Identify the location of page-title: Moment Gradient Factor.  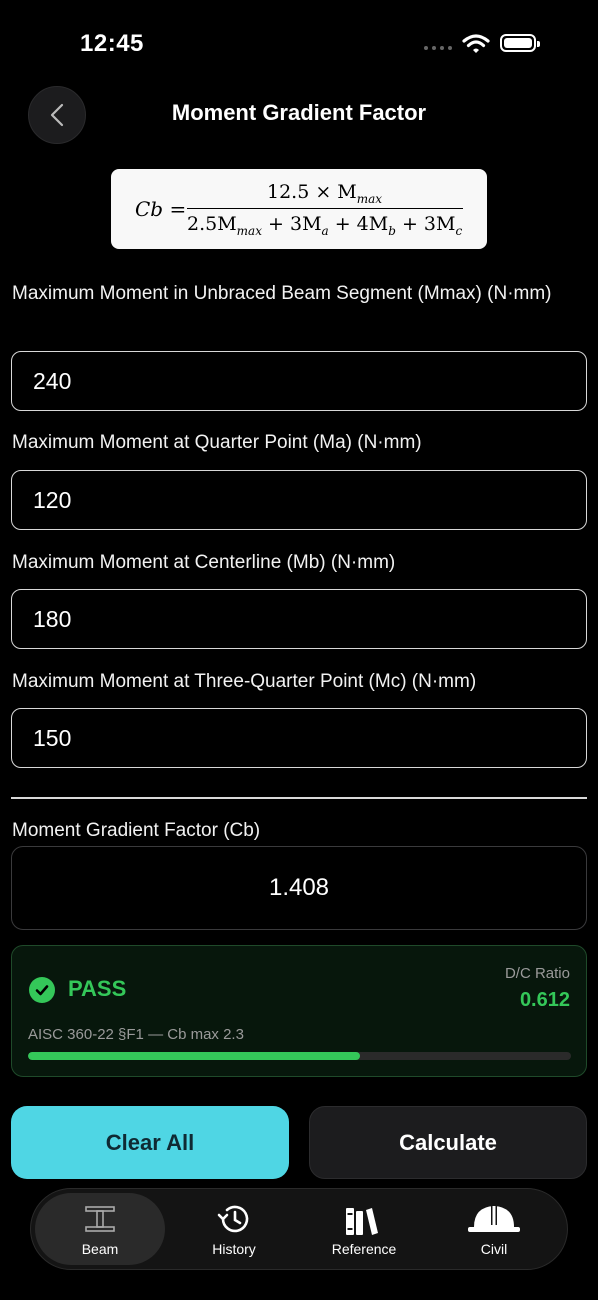
(299, 112).